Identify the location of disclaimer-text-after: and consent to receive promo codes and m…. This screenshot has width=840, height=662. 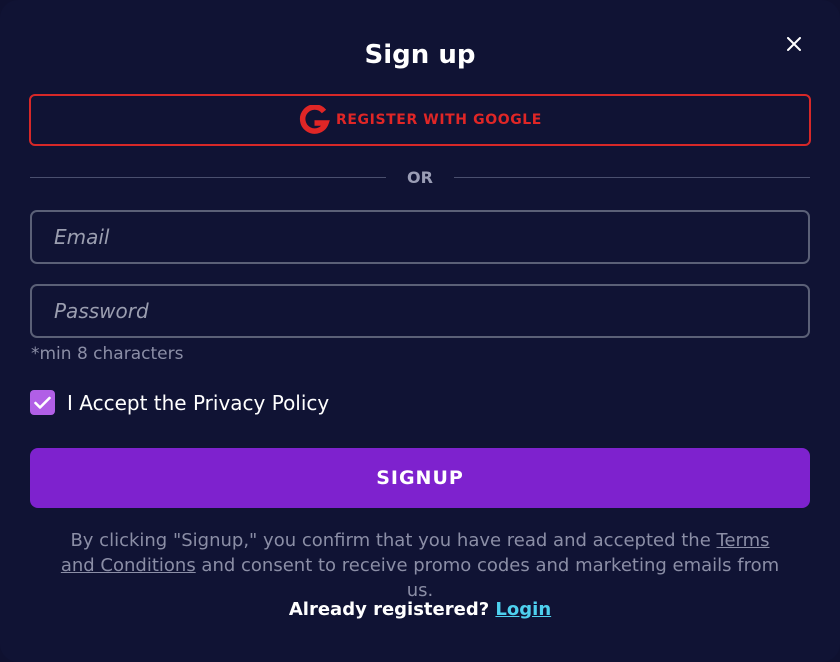
(487, 578).